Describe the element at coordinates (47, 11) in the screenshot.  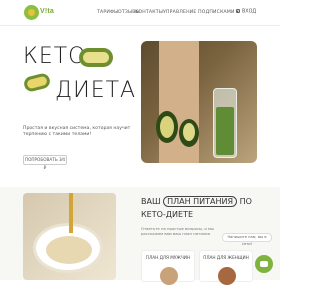
I see `logo-text: V!ta` at that location.